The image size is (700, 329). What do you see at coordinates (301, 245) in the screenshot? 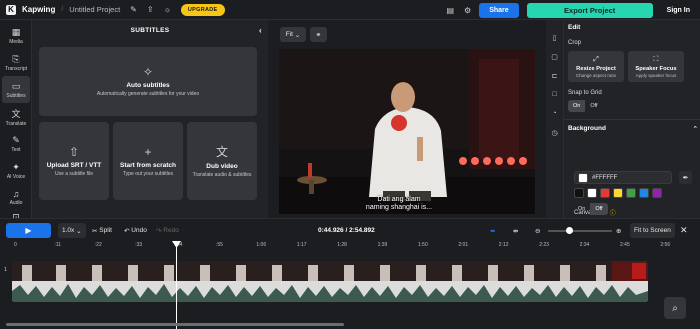
I see `ruler-tick-label: 1:17` at bounding box center [301, 245].